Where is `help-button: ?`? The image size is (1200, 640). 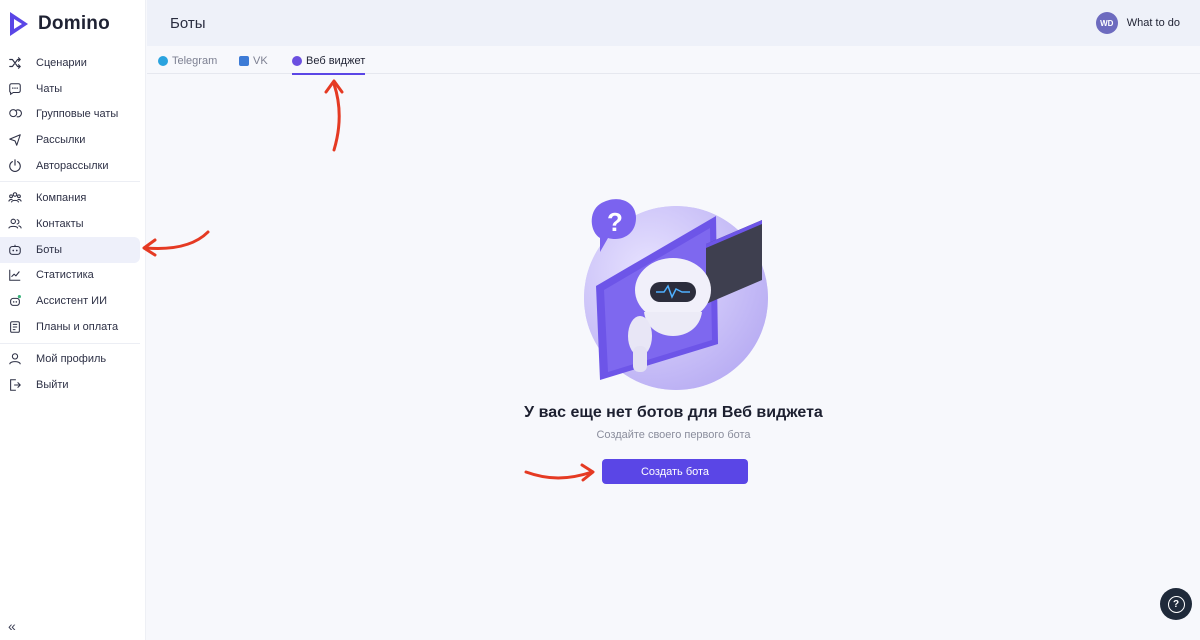 help-button: ? is located at coordinates (1176, 604).